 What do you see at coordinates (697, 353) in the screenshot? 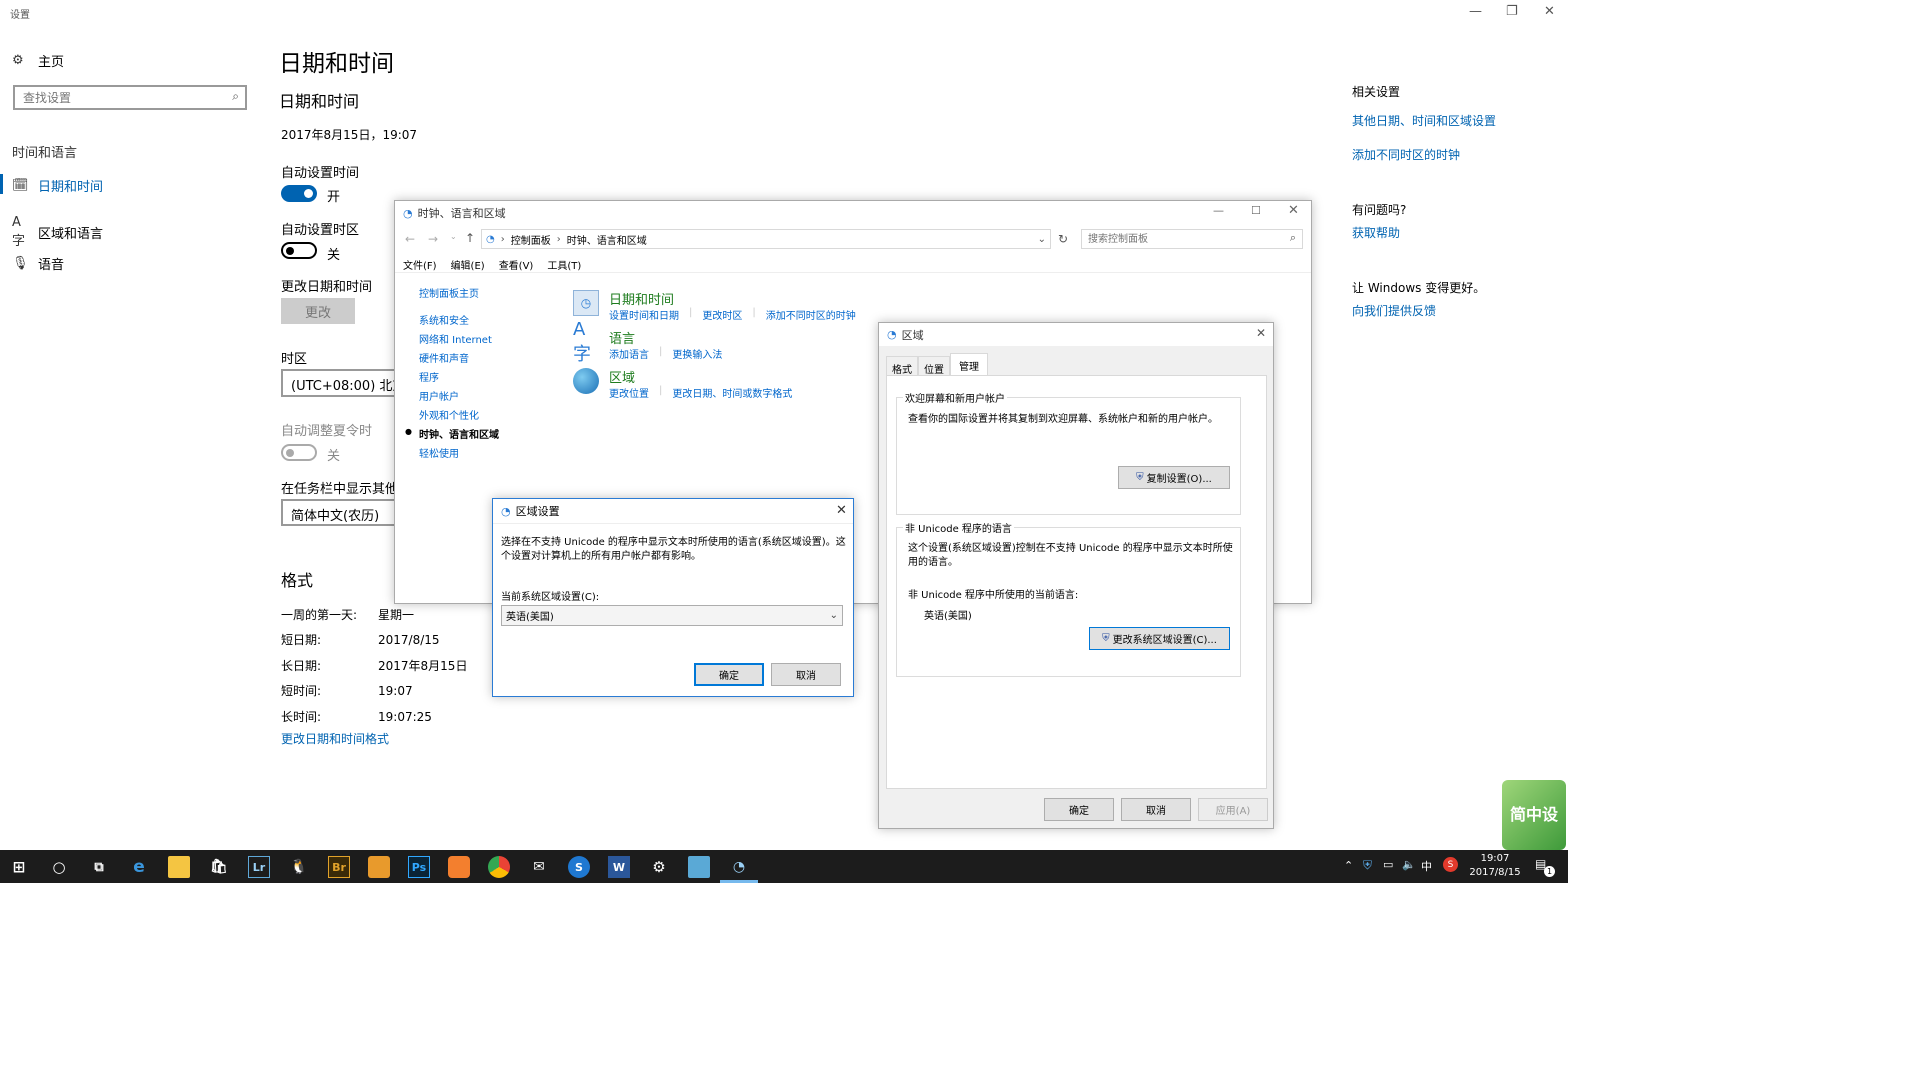
I see `change-input-link: 更换输入法` at bounding box center [697, 353].